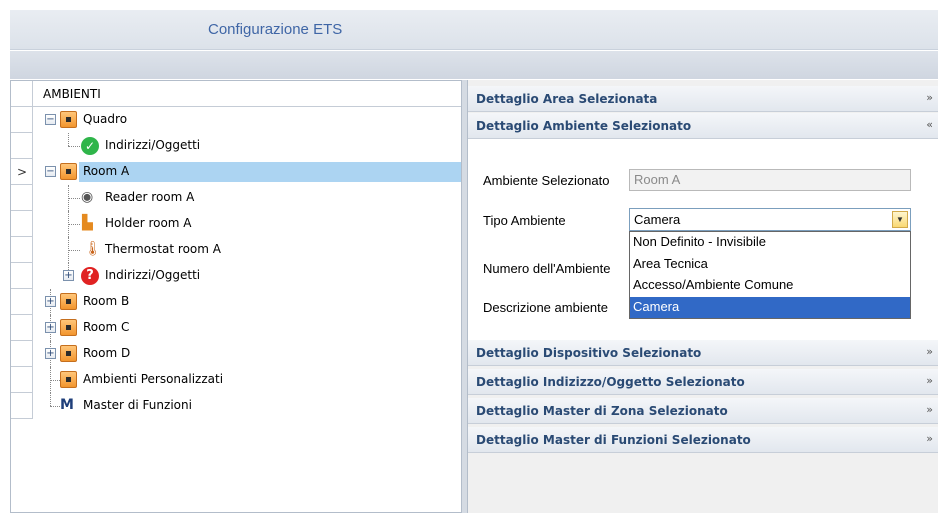  I want to click on check-icon: ✓, so click(90, 146).